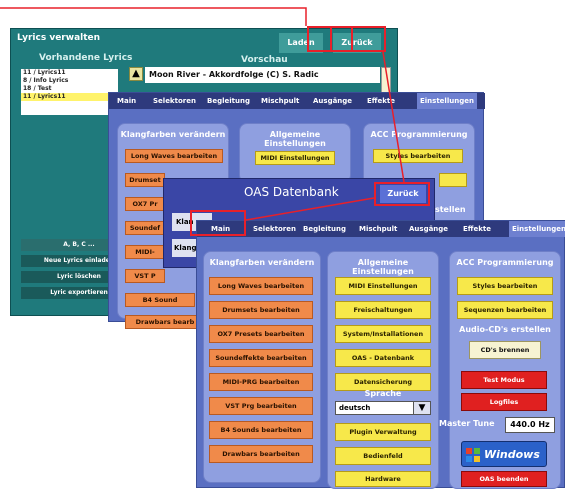  What do you see at coordinates (383, 358) in the screenshot?
I see `oas-database-button: OAS - Datenbank` at bounding box center [383, 358].